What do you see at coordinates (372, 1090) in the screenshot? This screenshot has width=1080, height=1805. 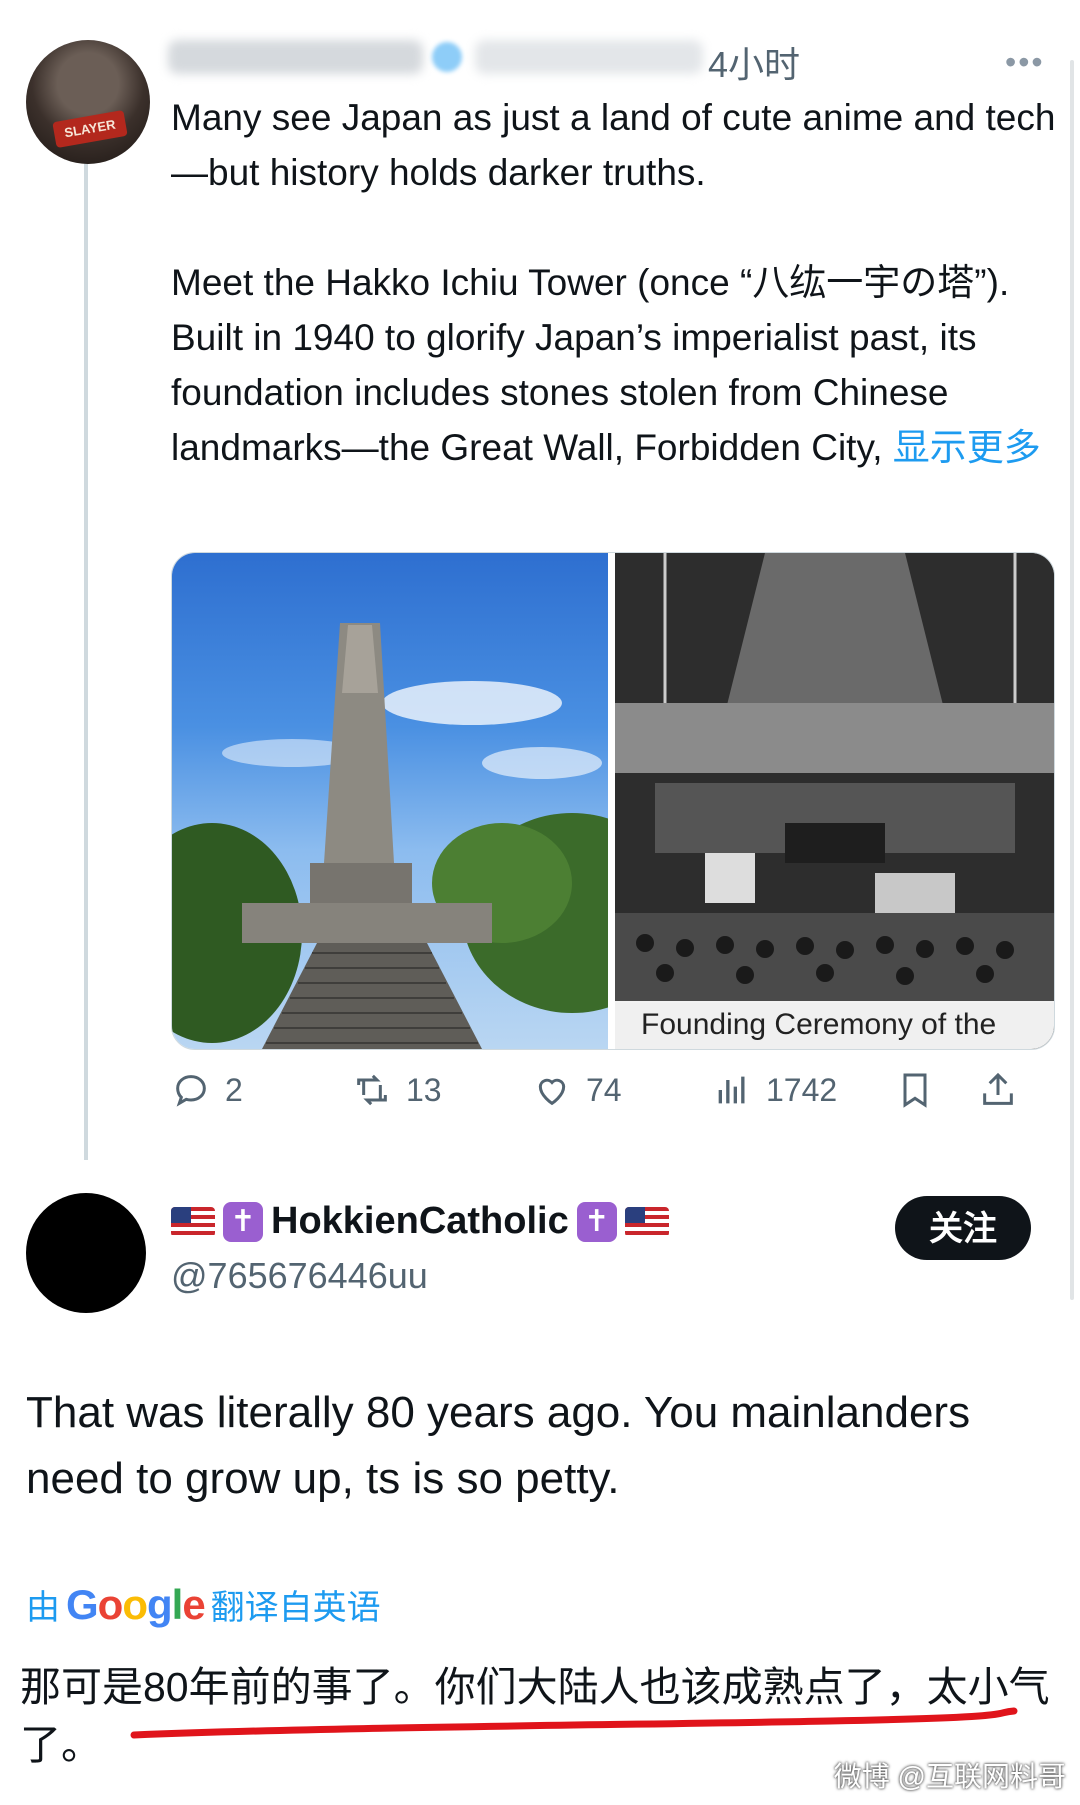 I see `repost-icon` at bounding box center [372, 1090].